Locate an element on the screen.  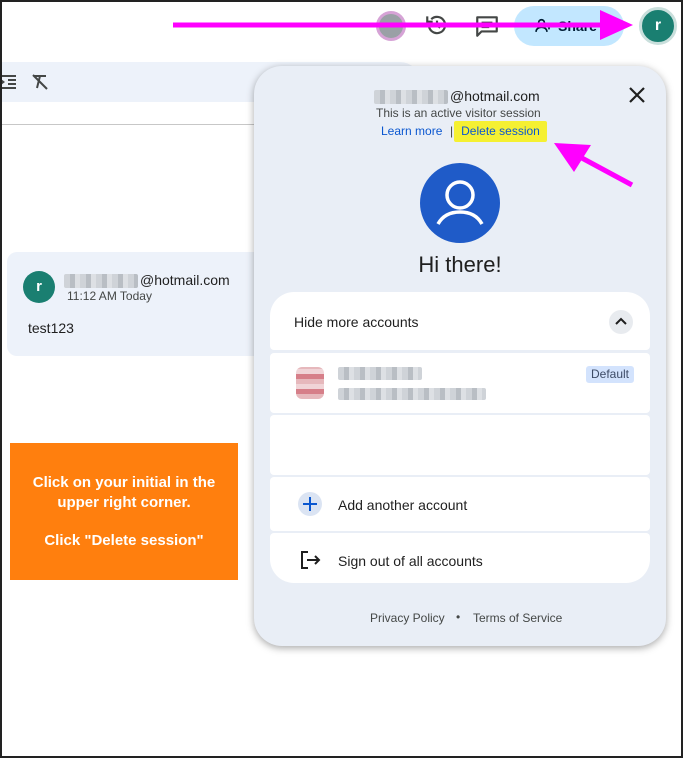
add-account-label: Add another account is located at coordinates (403, 505).